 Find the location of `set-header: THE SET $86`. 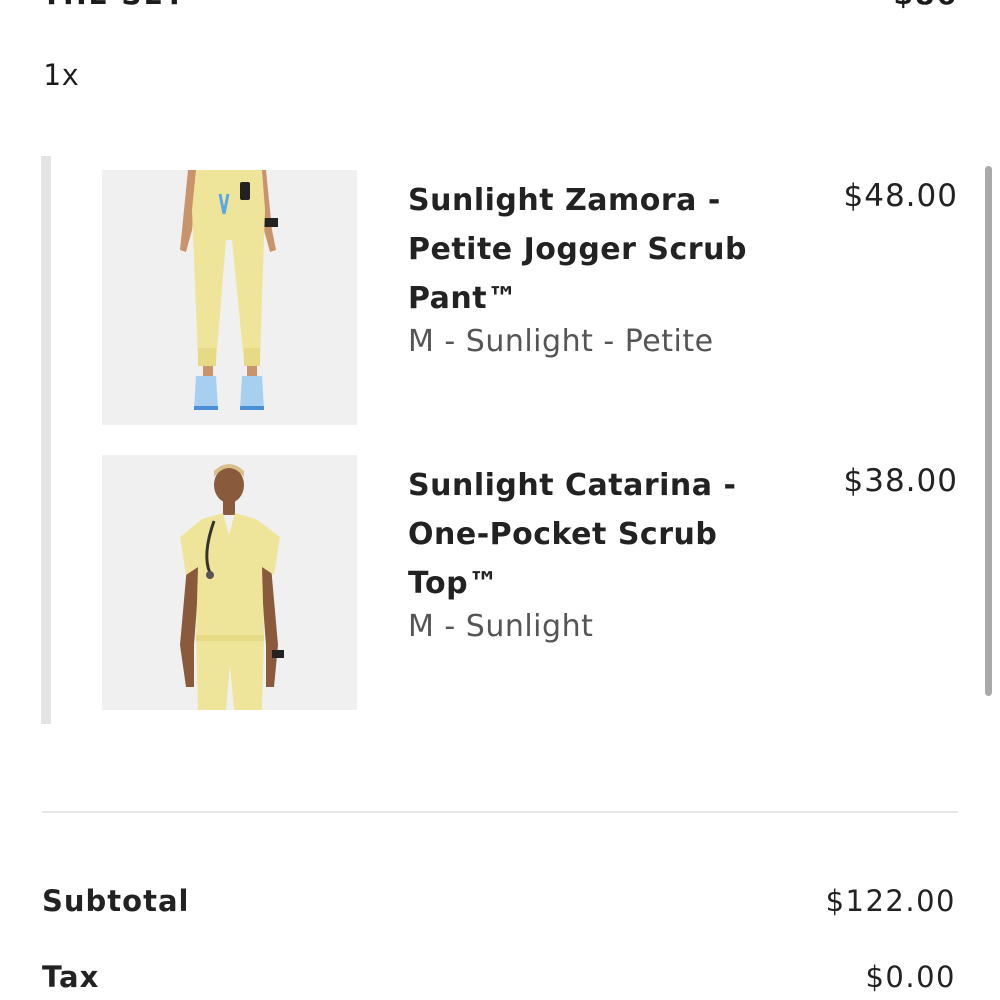

set-header: THE SET $86 is located at coordinates (500, 5).